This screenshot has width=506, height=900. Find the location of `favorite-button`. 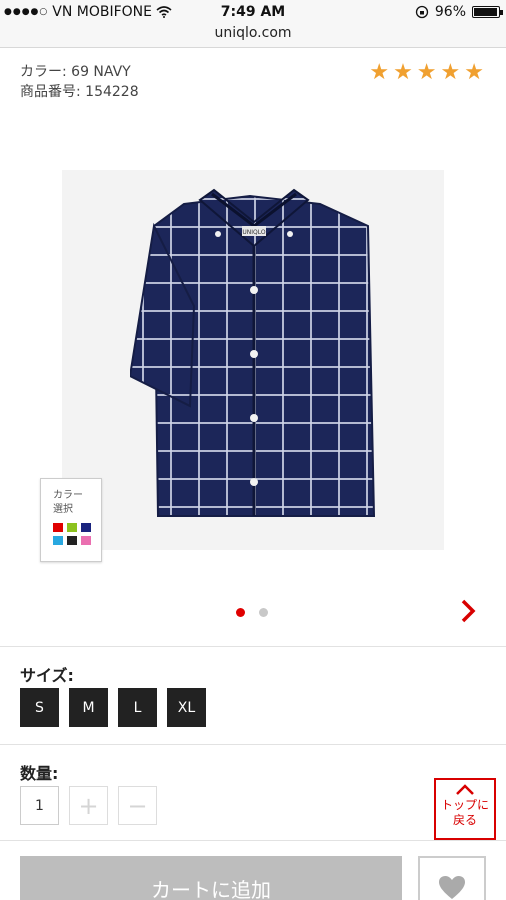

favorite-button is located at coordinates (452, 878).